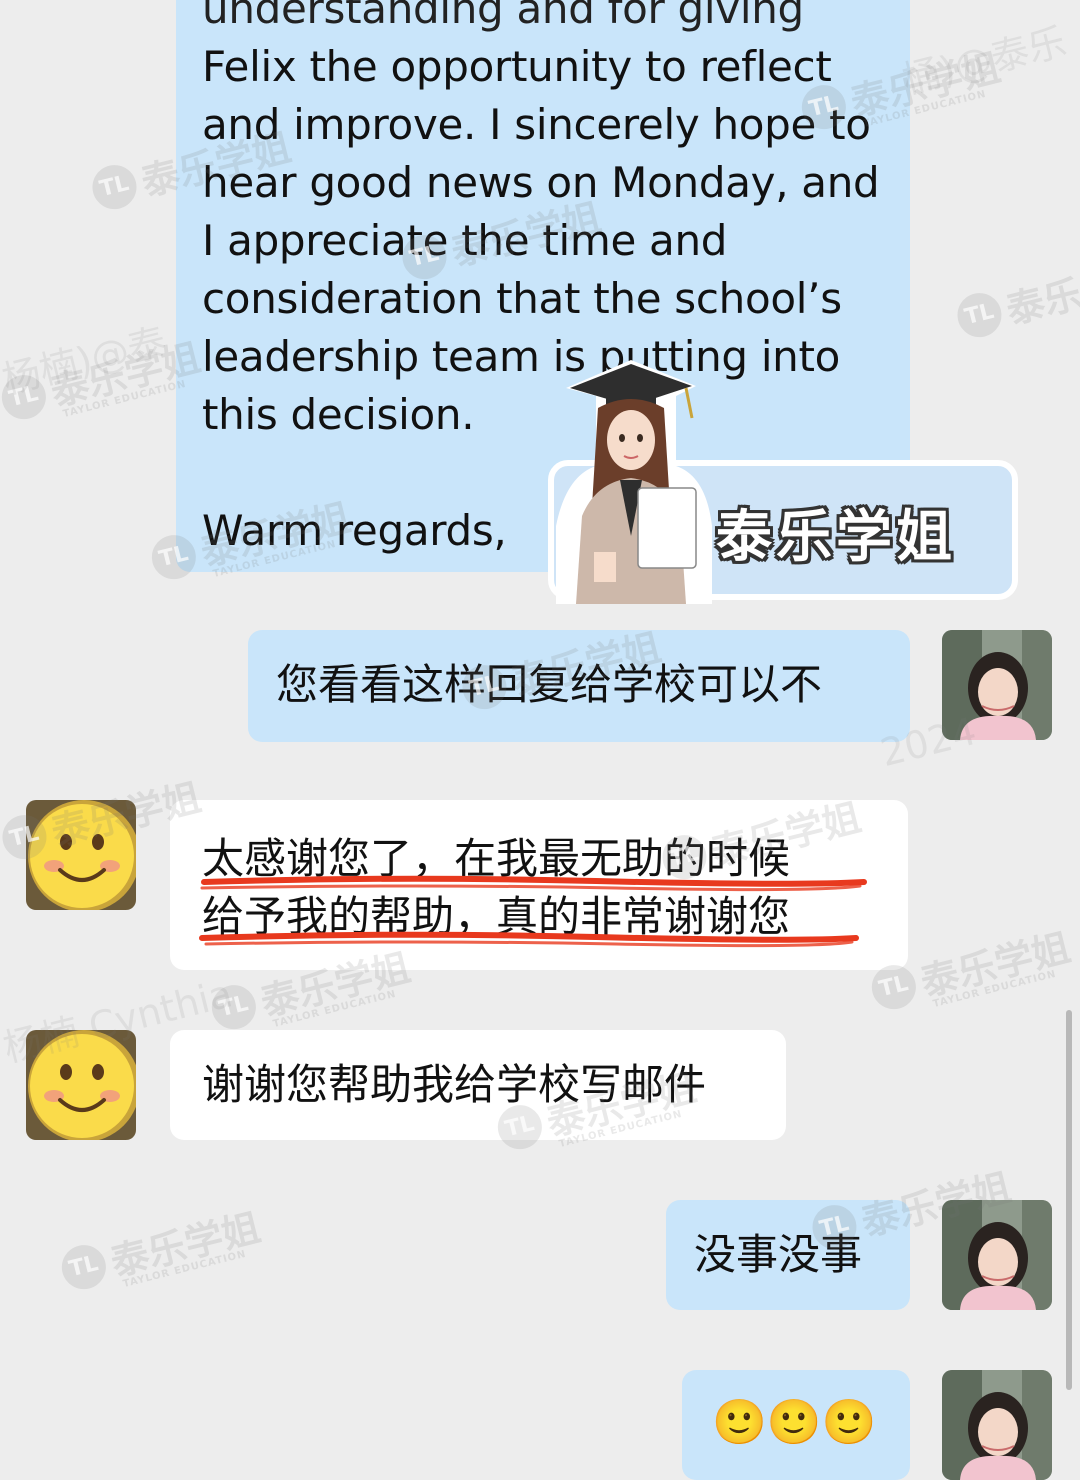 This screenshot has width=1080, height=1480. I want to click on message-text: 没事没事, so click(778, 1254).